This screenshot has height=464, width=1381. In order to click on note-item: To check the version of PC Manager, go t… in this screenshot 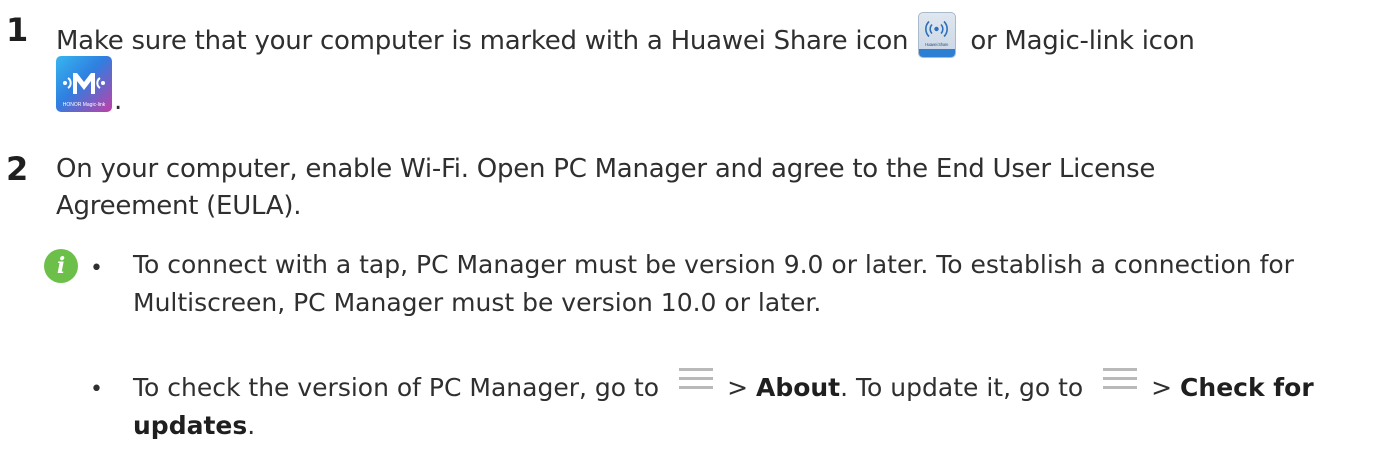, I will do `click(752, 406)`.